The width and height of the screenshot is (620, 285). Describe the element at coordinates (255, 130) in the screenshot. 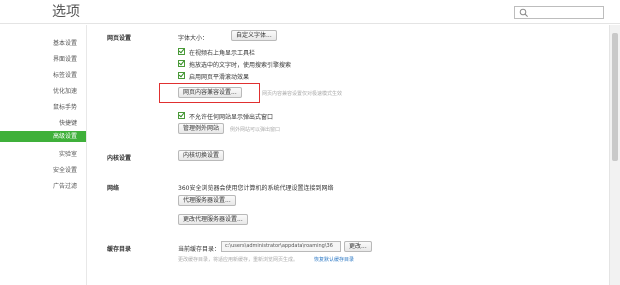

I see `exceptions-hint: 例外网站可以弹出窗口` at that location.